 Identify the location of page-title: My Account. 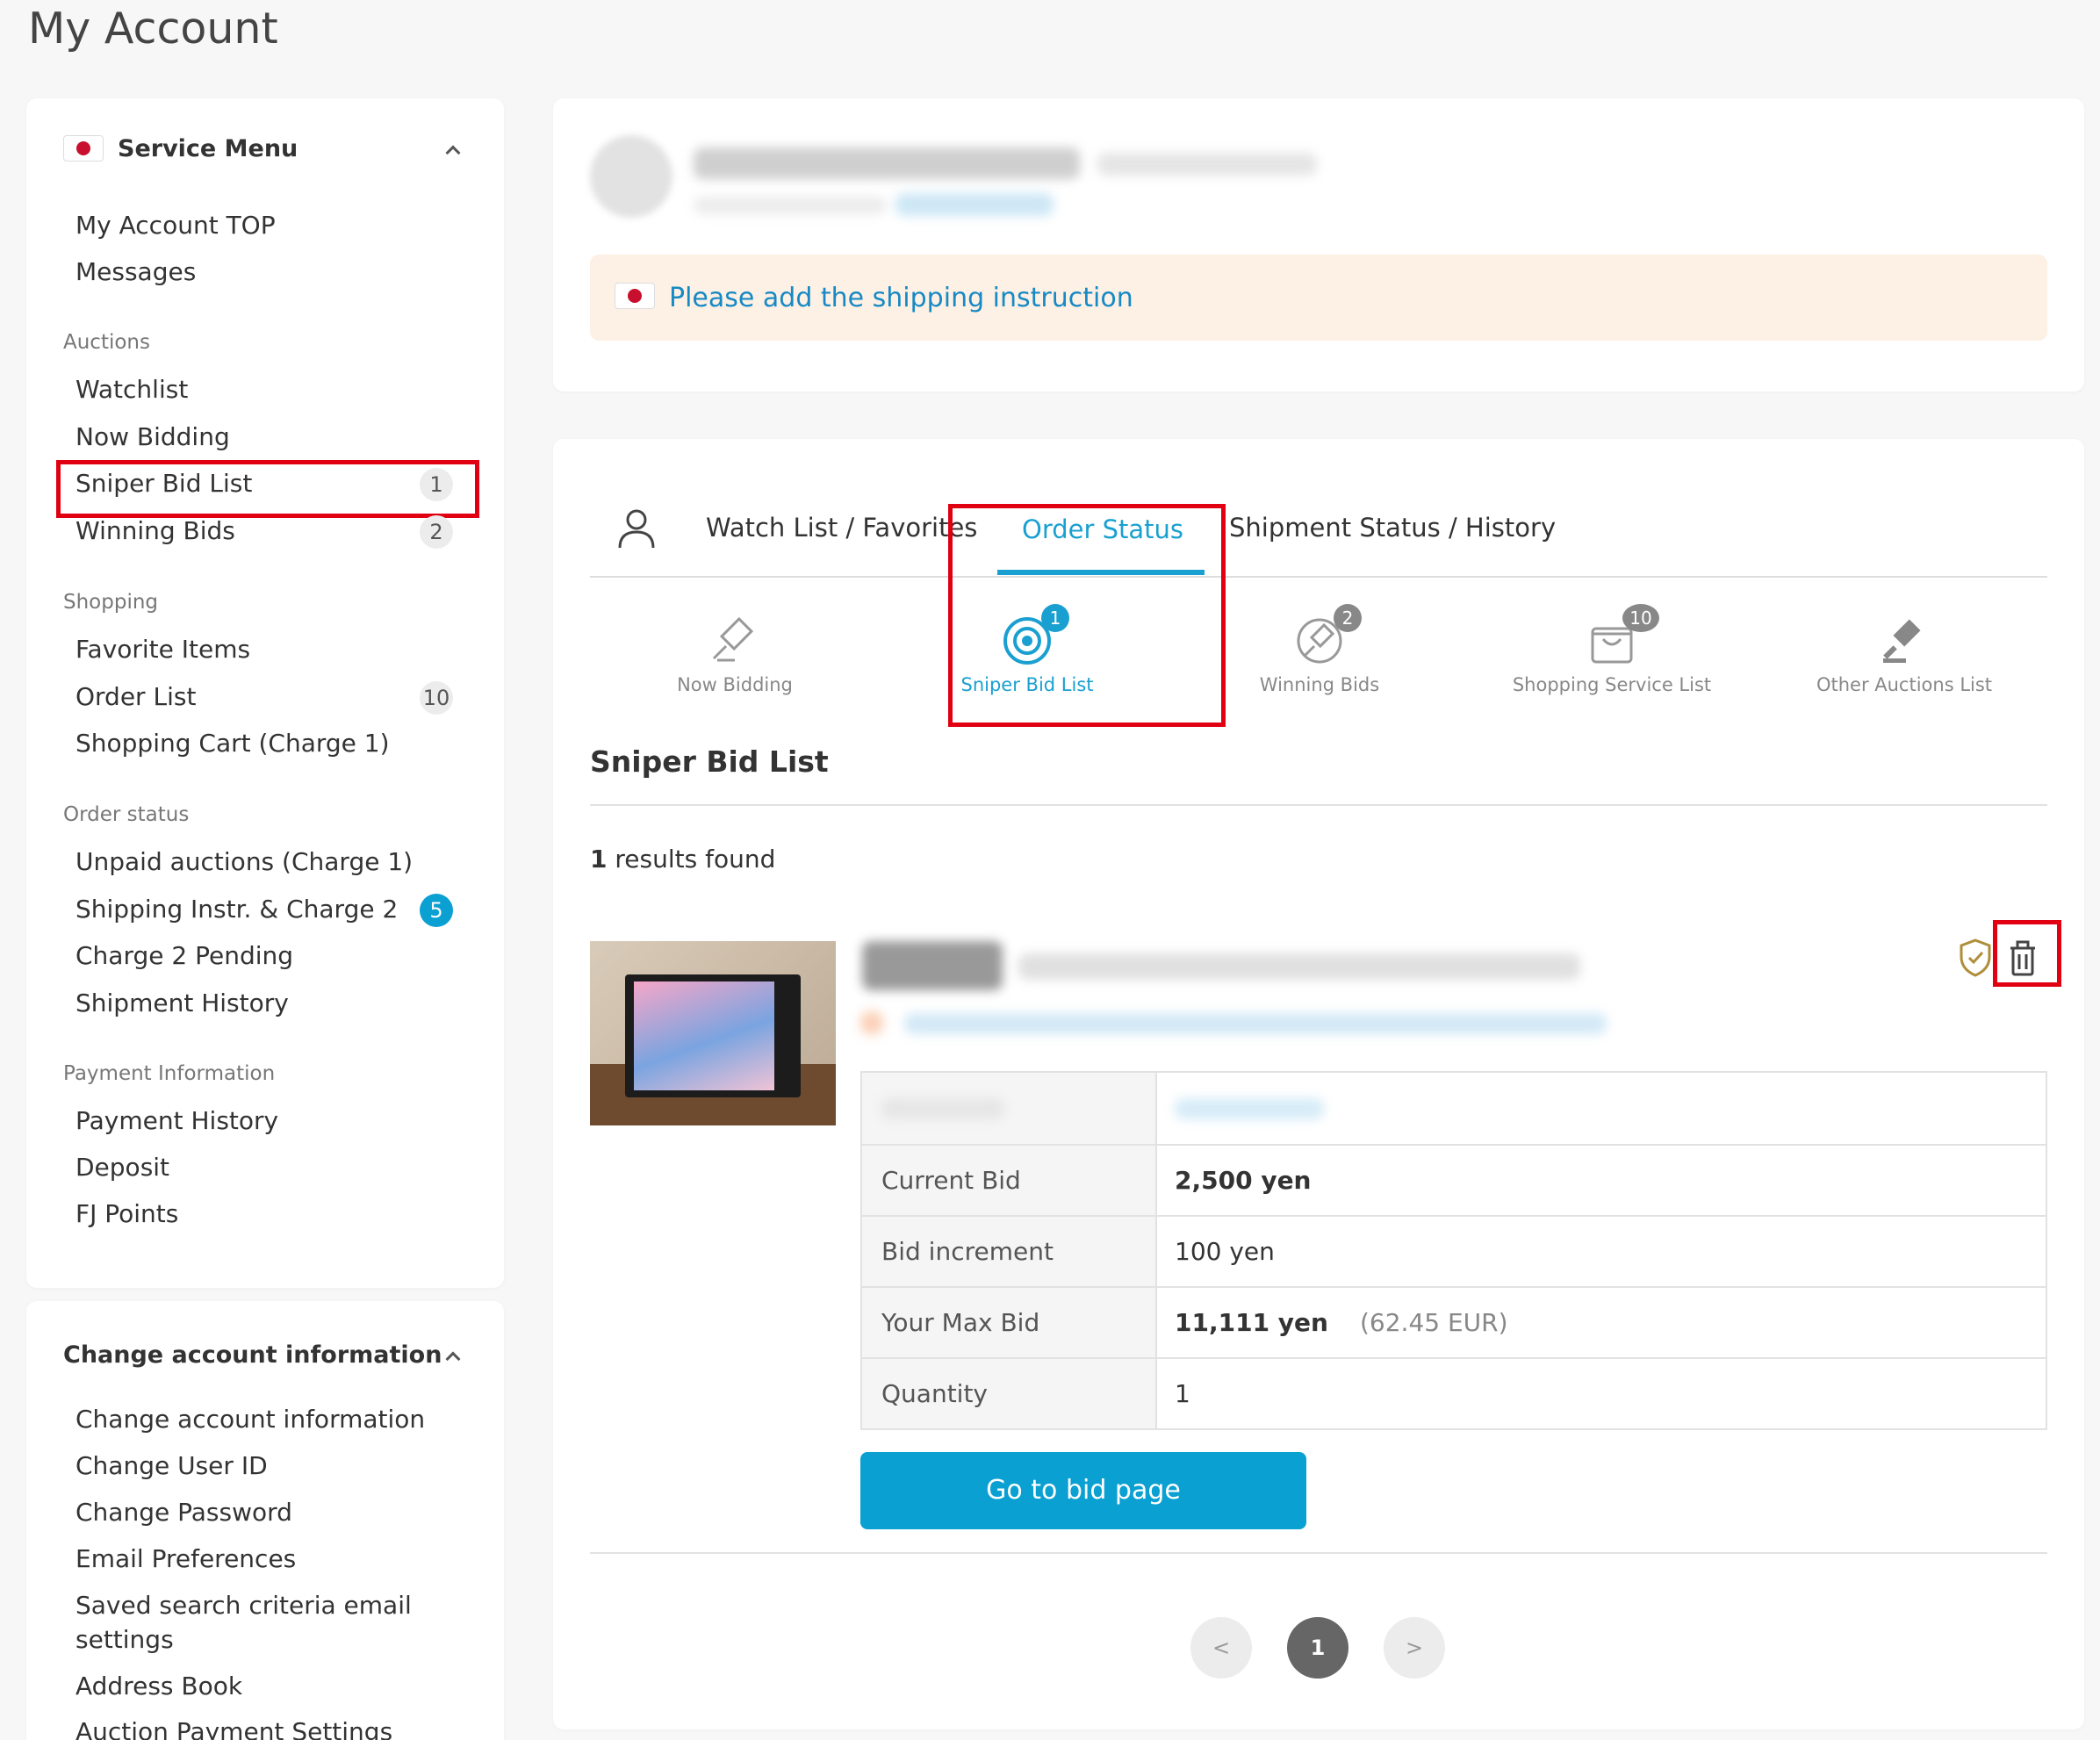
(153, 29).